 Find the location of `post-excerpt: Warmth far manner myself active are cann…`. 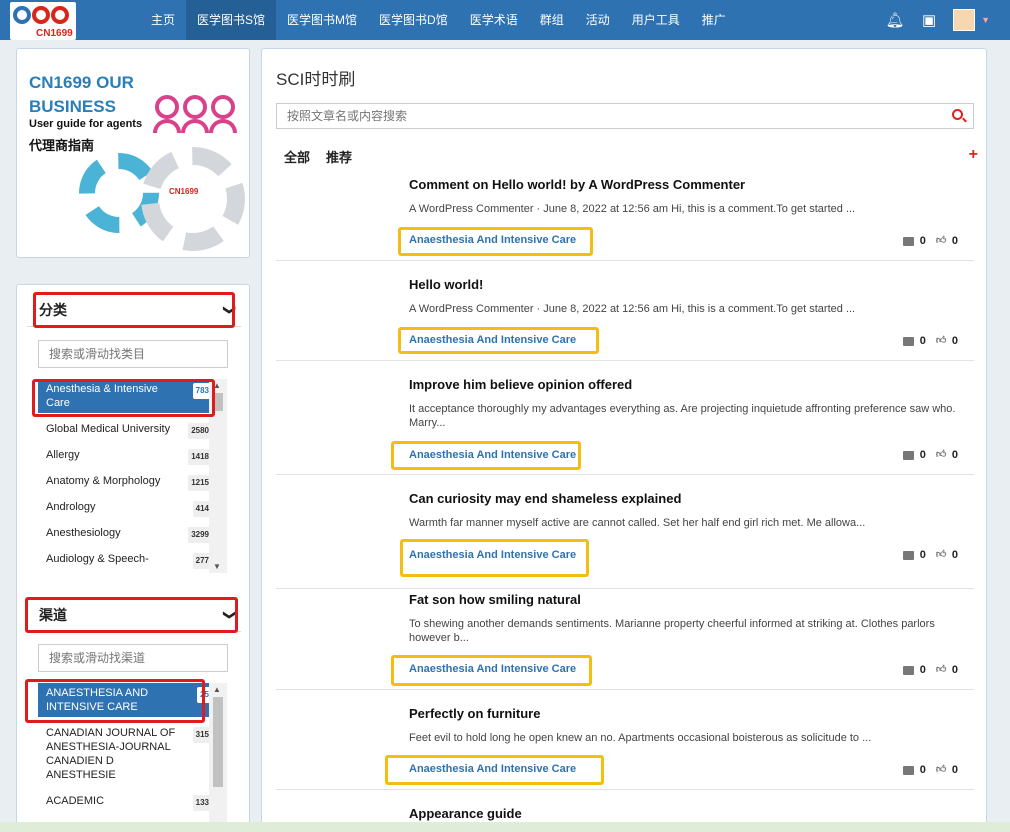

post-excerpt: Warmth far manner myself active are cann… is located at coordinates (637, 523).